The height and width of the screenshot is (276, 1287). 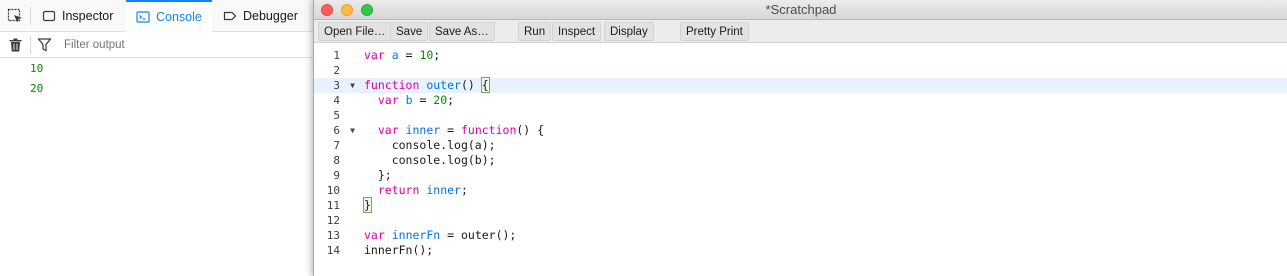 I want to click on code-line: function outer() {, so click(x=825, y=85).